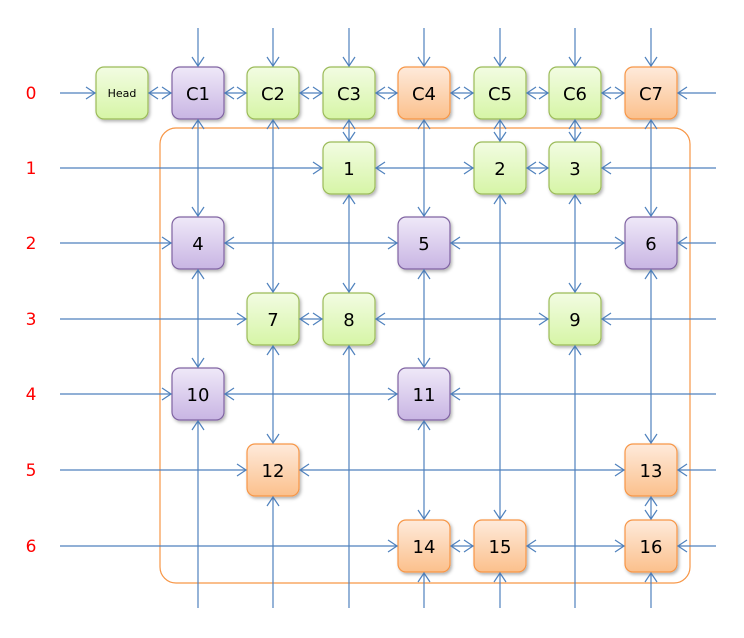 The image size is (744, 638). What do you see at coordinates (31, 471) in the screenshot?
I see `row-label: 5` at bounding box center [31, 471].